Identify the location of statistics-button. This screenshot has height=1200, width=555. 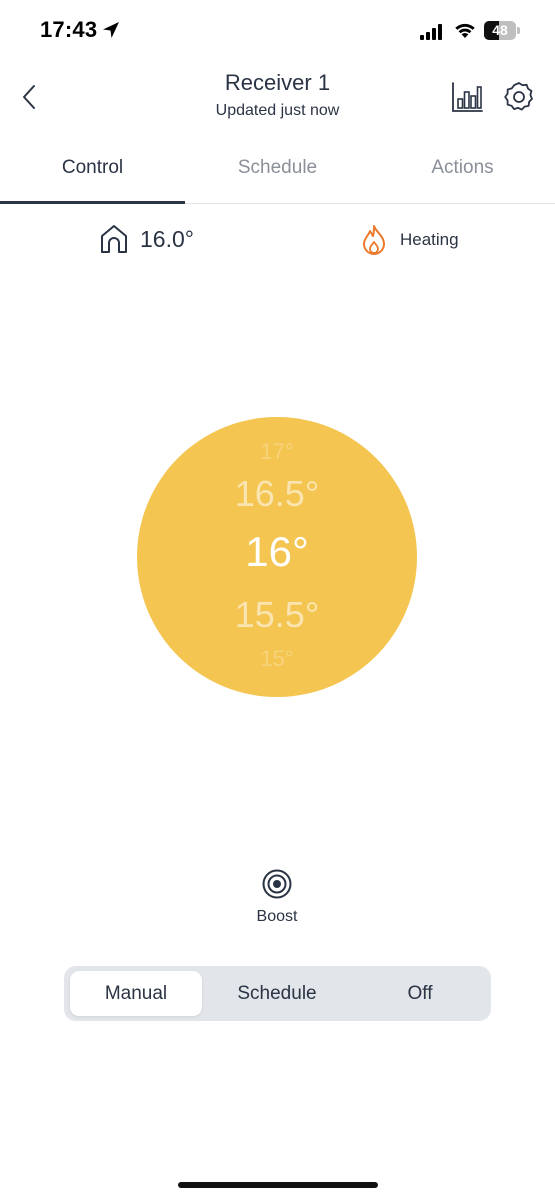
(467, 97).